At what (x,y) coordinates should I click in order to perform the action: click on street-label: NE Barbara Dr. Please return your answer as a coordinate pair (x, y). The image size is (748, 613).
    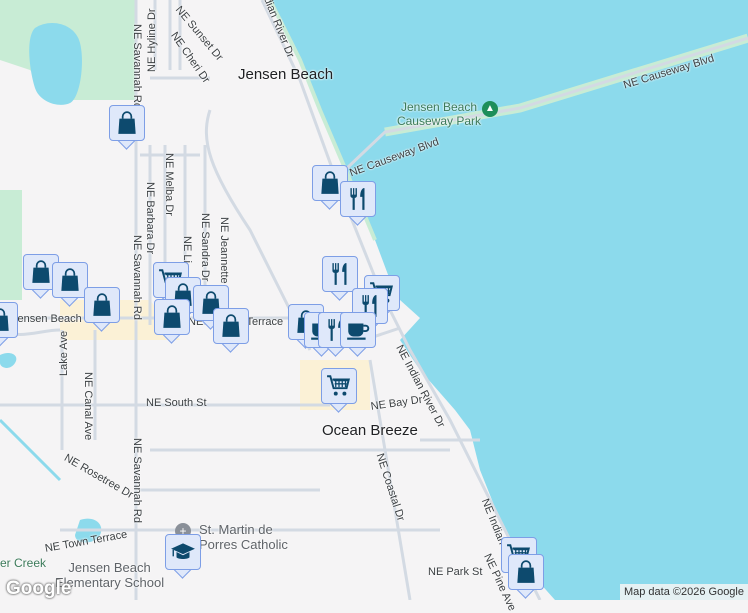
    Looking at the image, I should click on (150, 218).